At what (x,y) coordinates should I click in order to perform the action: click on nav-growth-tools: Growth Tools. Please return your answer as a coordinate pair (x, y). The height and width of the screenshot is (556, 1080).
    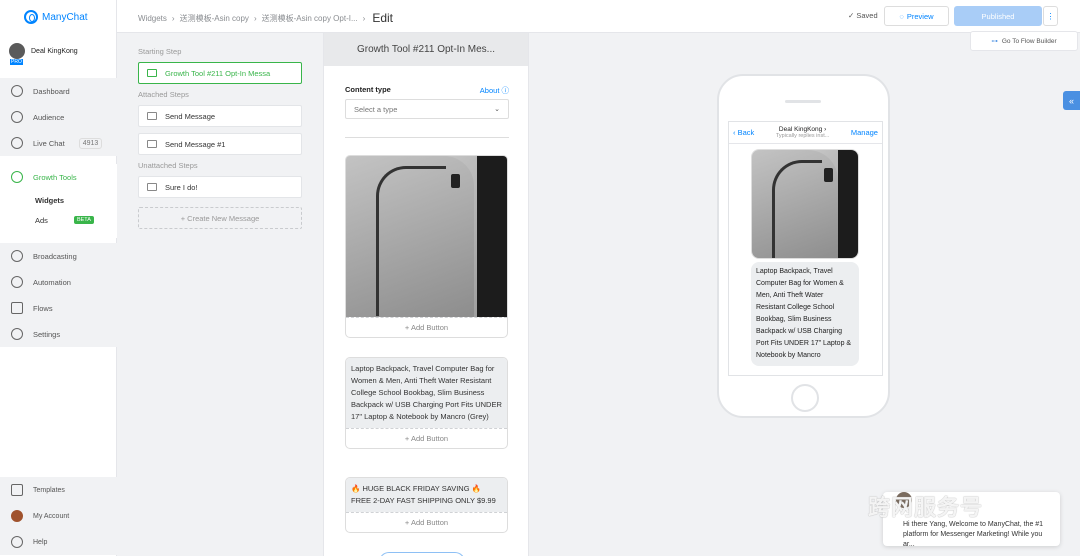
    Looking at the image, I should click on (58, 177).